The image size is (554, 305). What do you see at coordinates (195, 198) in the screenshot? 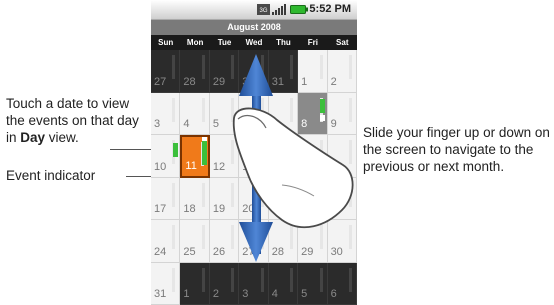
I see `calendar-day: 18` at bounding box center [195, 198].